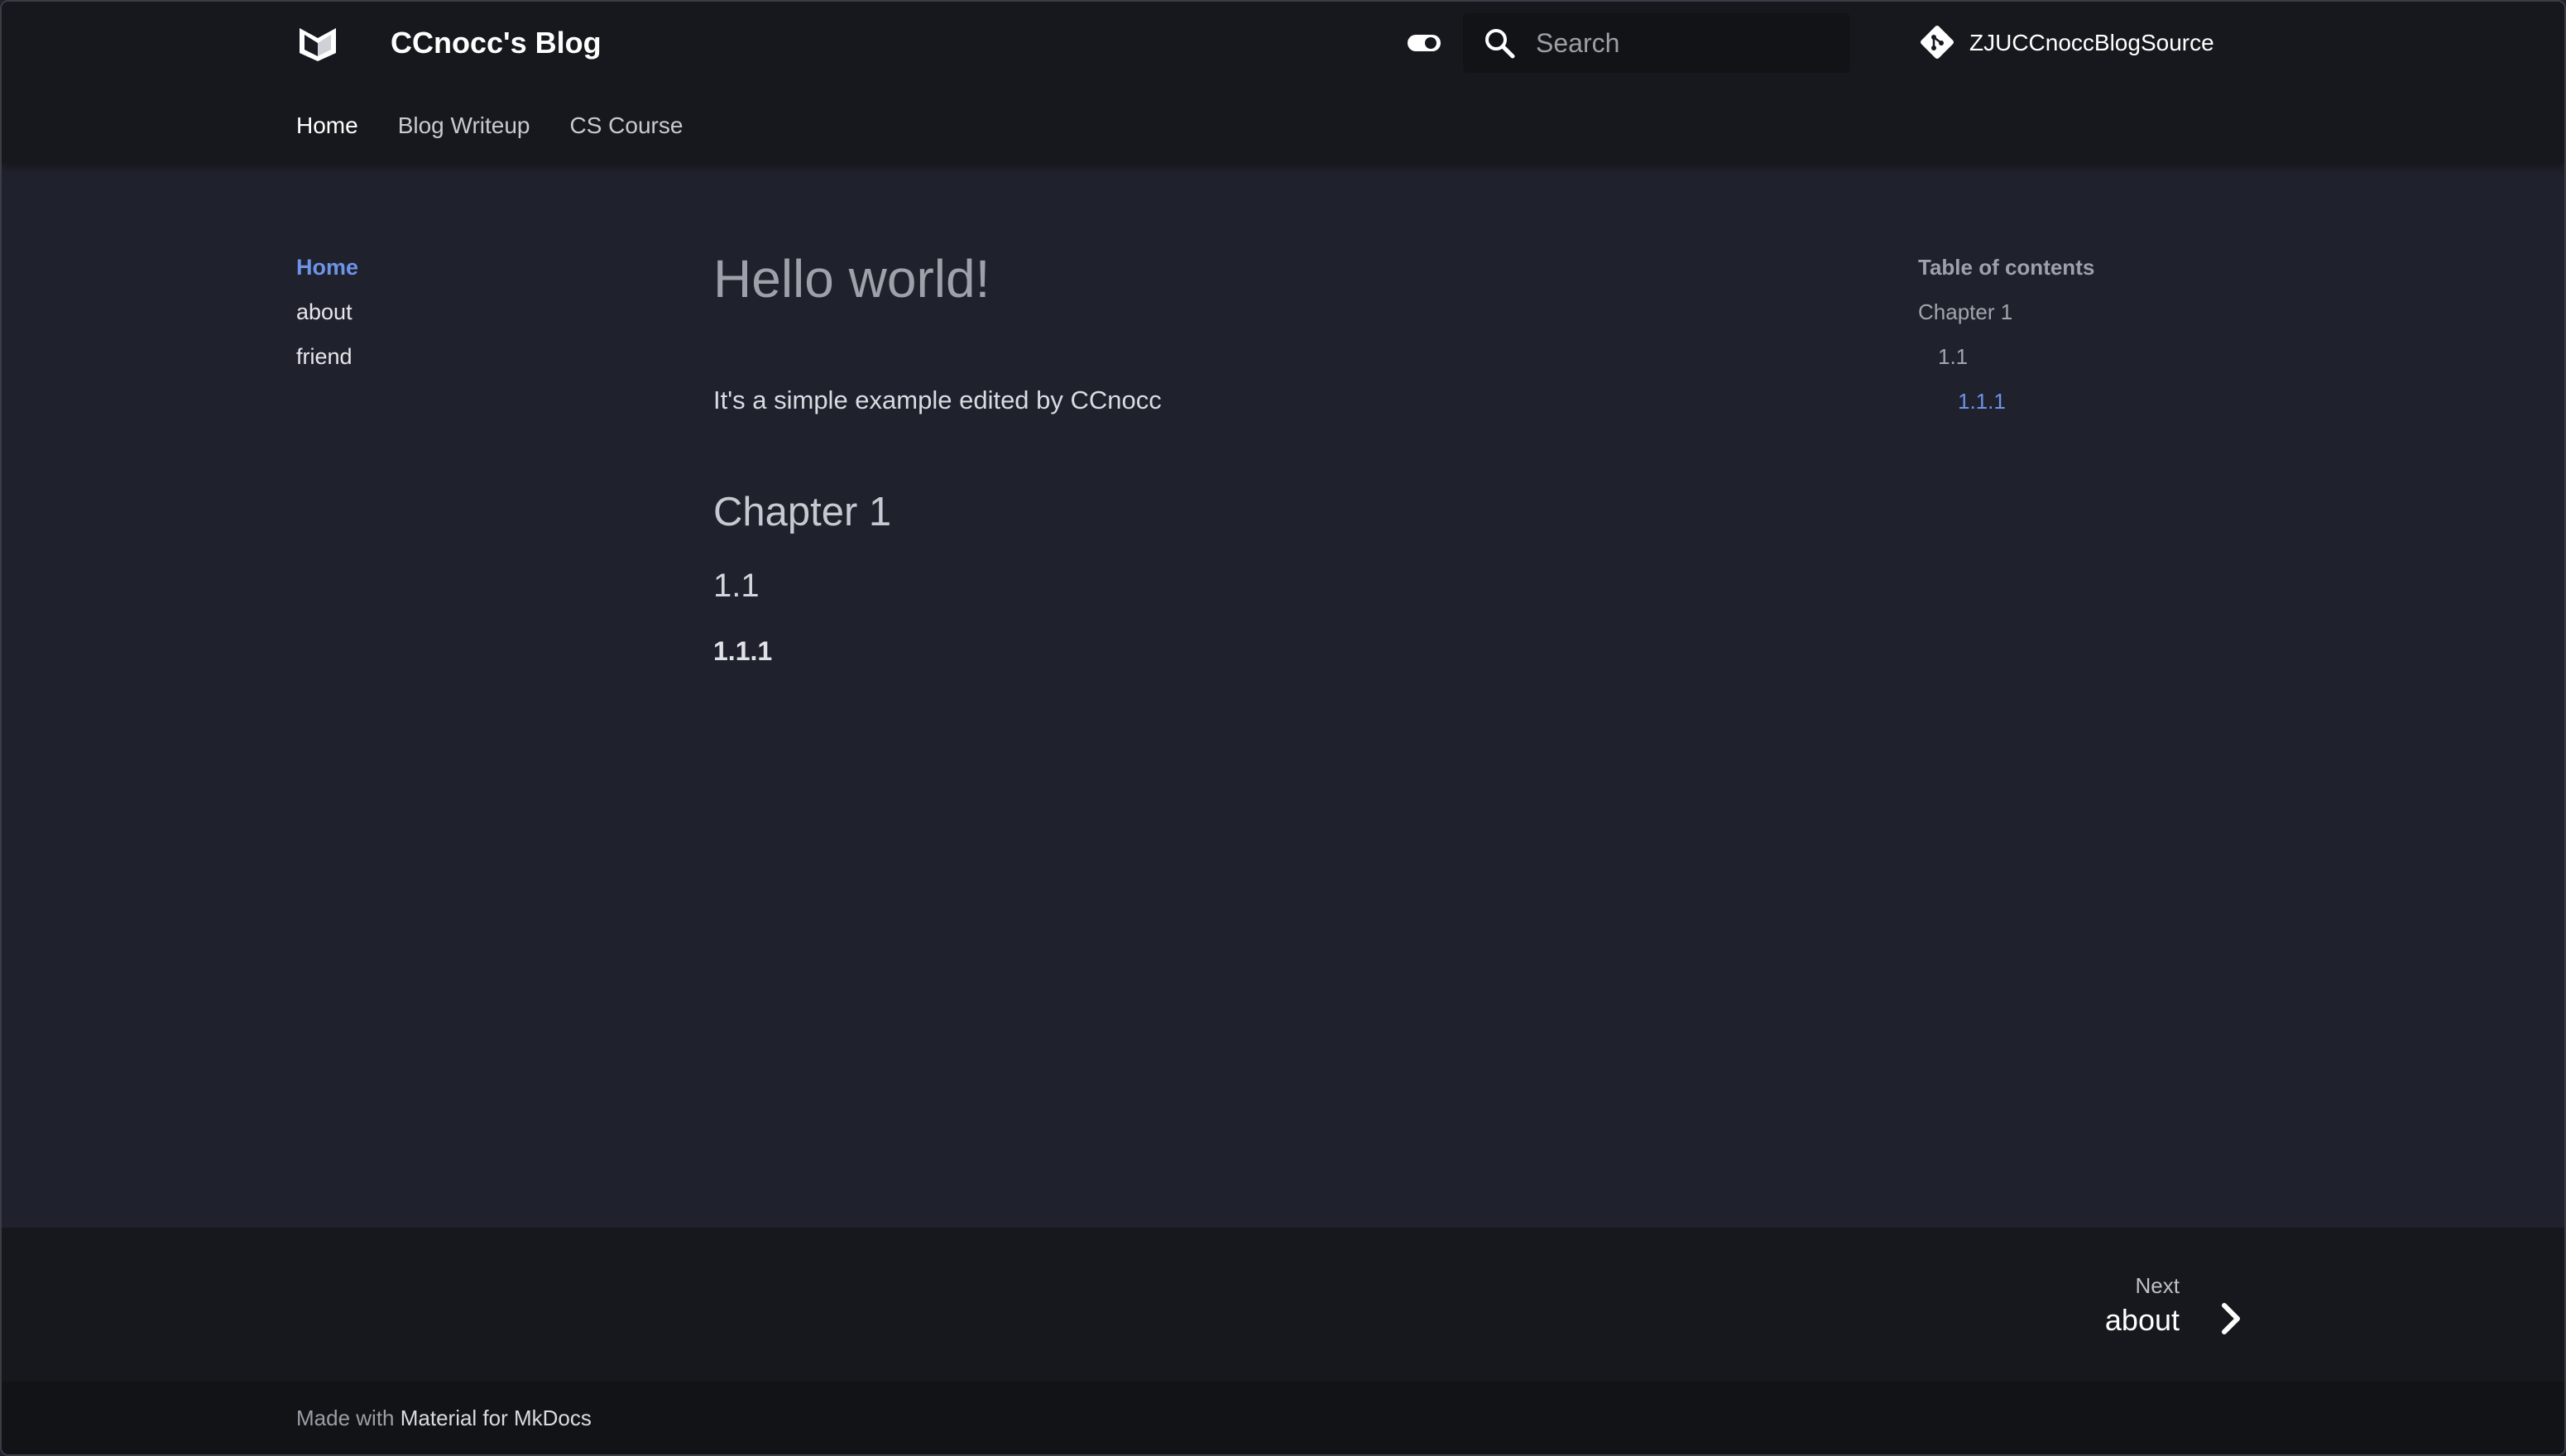 The image size is (2566, 1456). I want to click on table-of-contents: Table of contents Chapter 1 1.1 1.1.1, so click(2006, 337).